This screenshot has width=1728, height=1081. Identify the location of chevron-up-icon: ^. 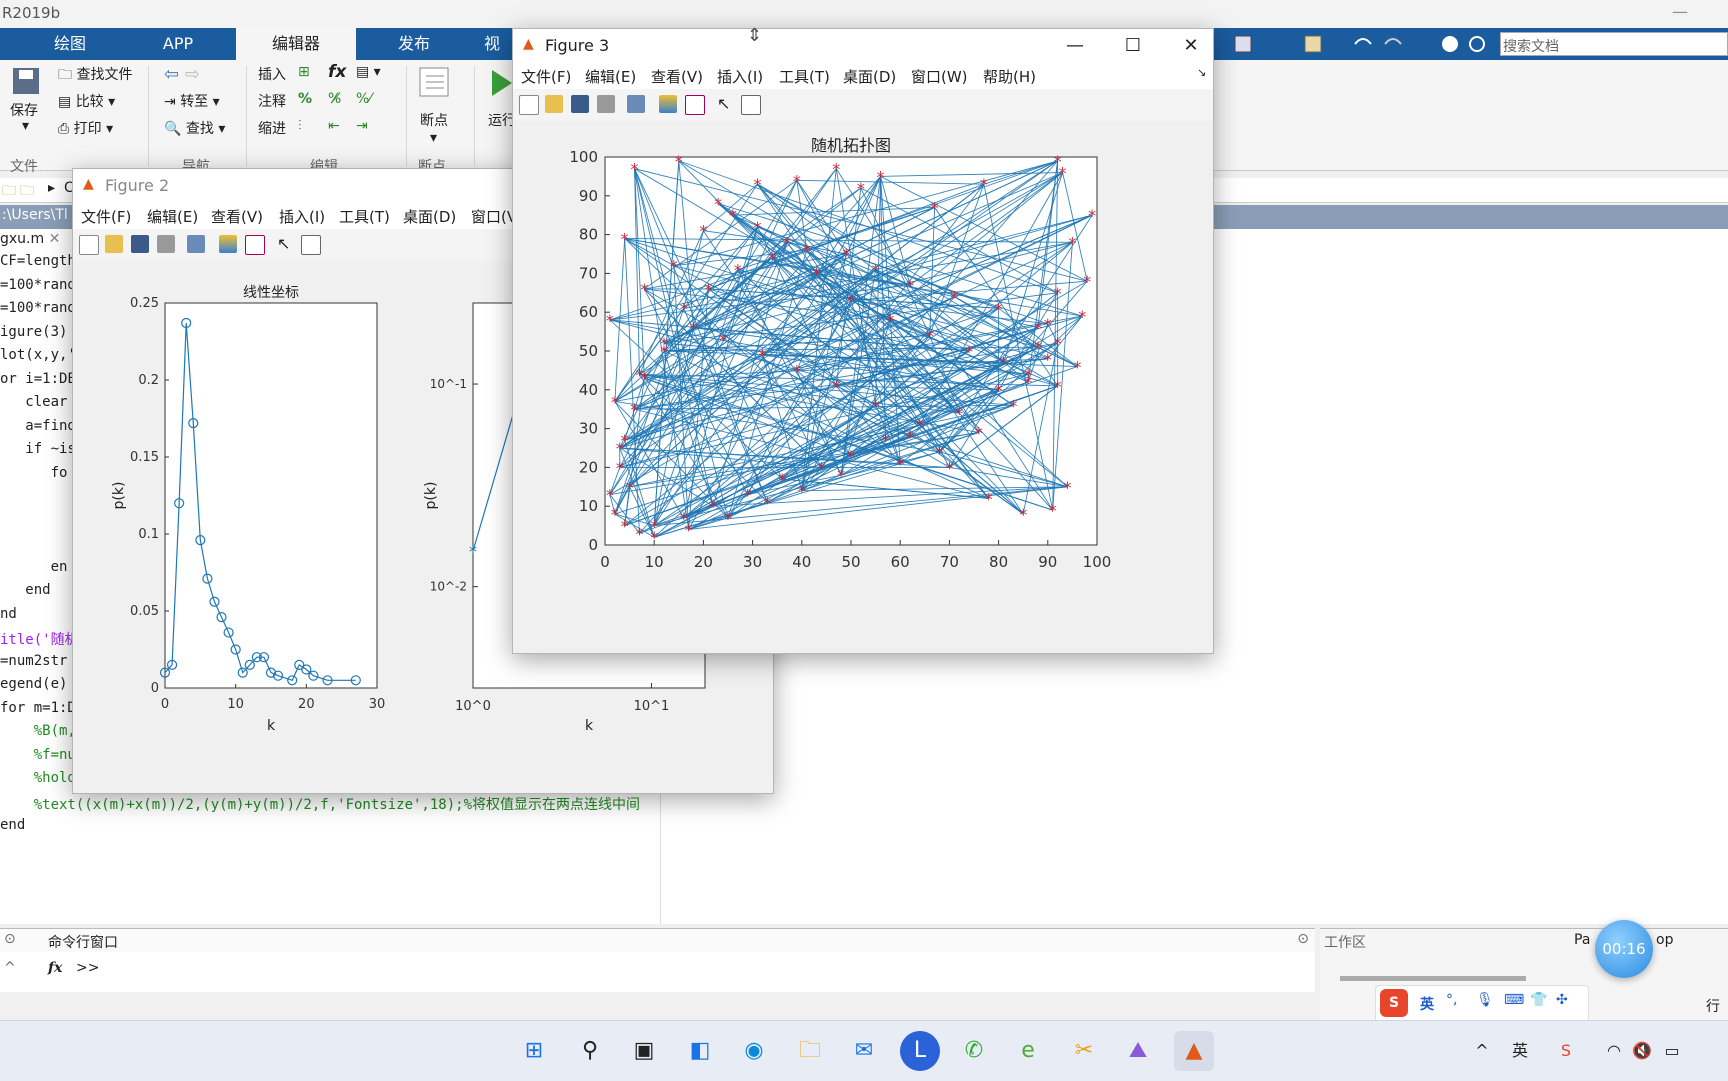
(1482, 1051).